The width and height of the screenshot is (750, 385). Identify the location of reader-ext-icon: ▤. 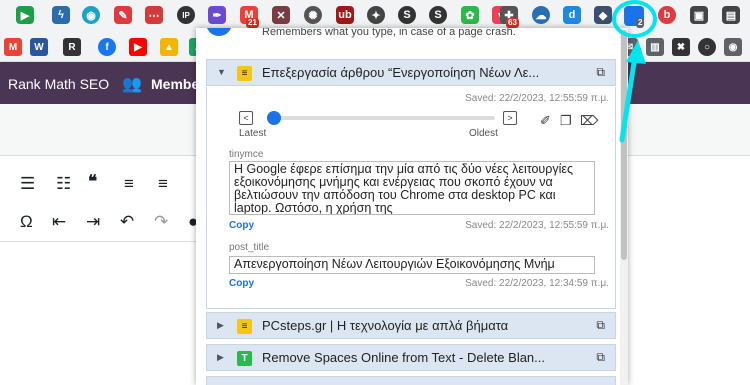
(731, 15).